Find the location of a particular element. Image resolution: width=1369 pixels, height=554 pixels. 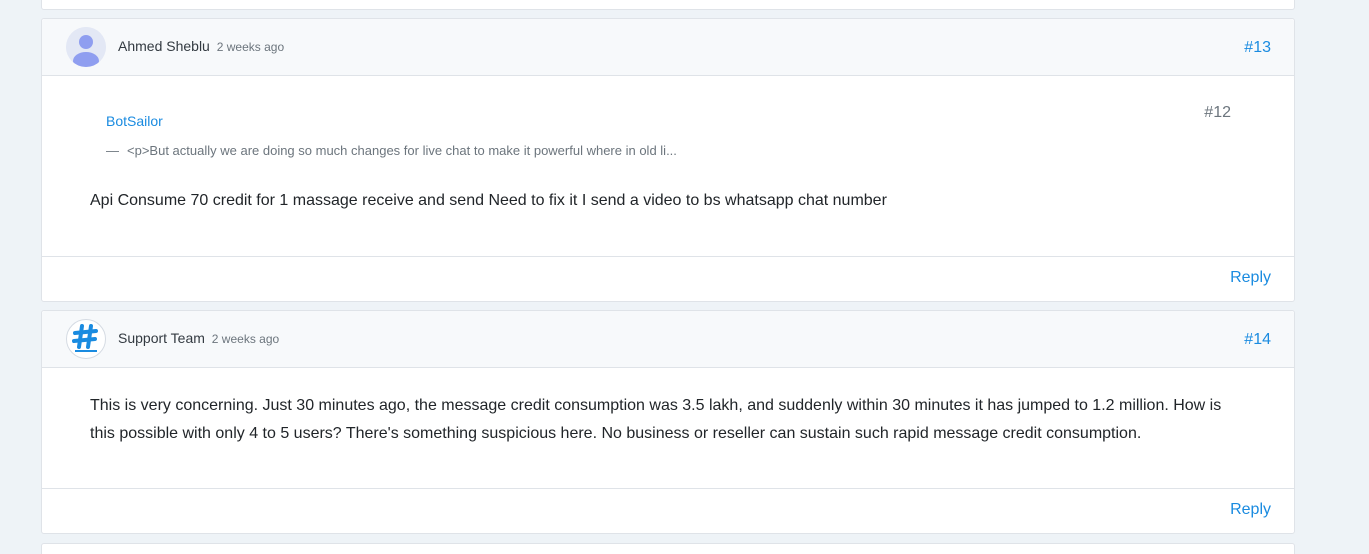

author-line: Support Team 2 weeks ago is located at coordinates (198, 338).